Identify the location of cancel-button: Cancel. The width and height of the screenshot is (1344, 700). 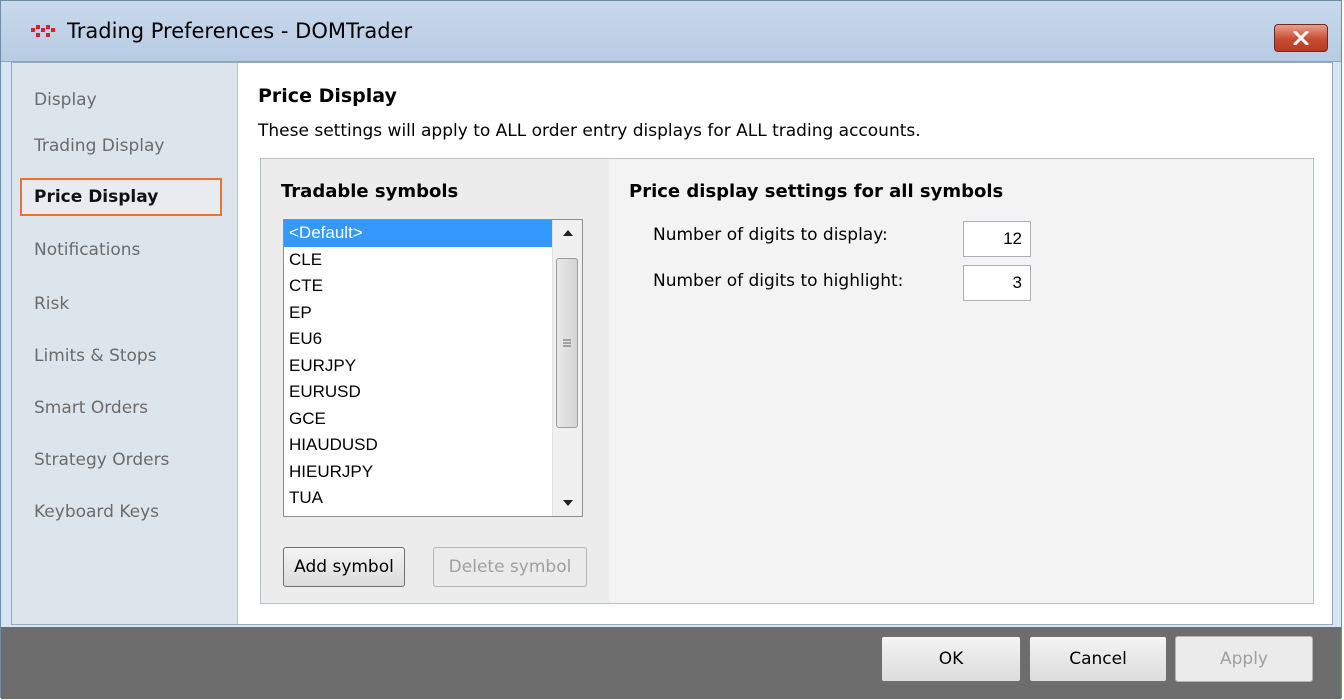
(1098, 659).